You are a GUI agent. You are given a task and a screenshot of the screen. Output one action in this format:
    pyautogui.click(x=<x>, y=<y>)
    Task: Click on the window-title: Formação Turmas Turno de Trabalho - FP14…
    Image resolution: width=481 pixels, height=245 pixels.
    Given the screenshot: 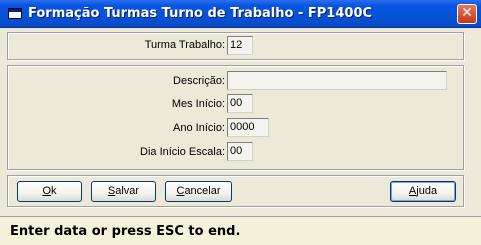 What is the action you would take?
    pyautogui.click(x=200, y=13)
    